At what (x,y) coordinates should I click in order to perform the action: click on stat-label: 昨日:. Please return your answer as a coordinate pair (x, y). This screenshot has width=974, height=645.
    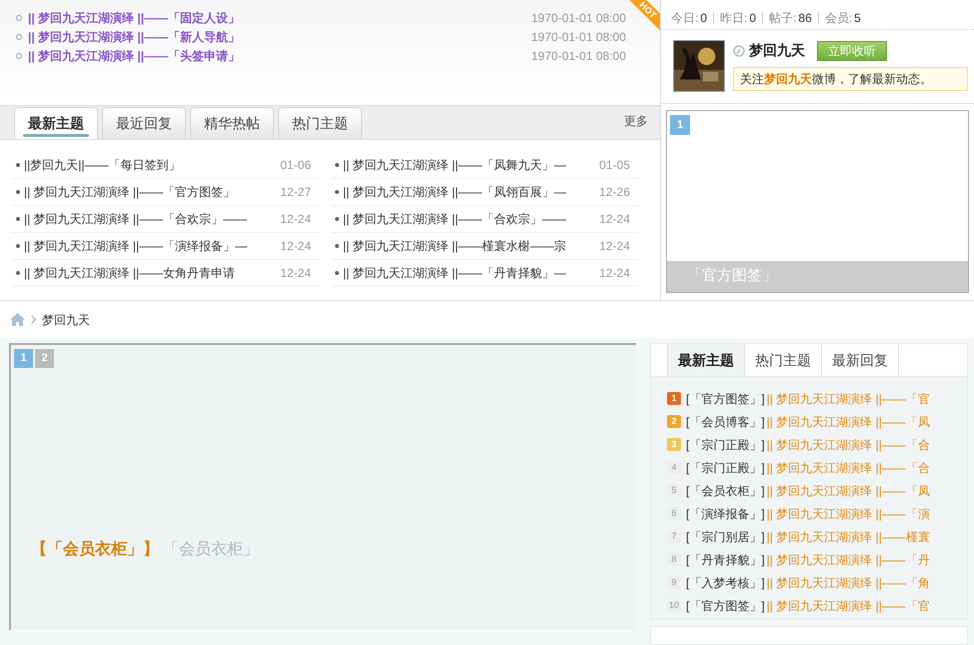
    Looking at the image, I should click on (734, 18).